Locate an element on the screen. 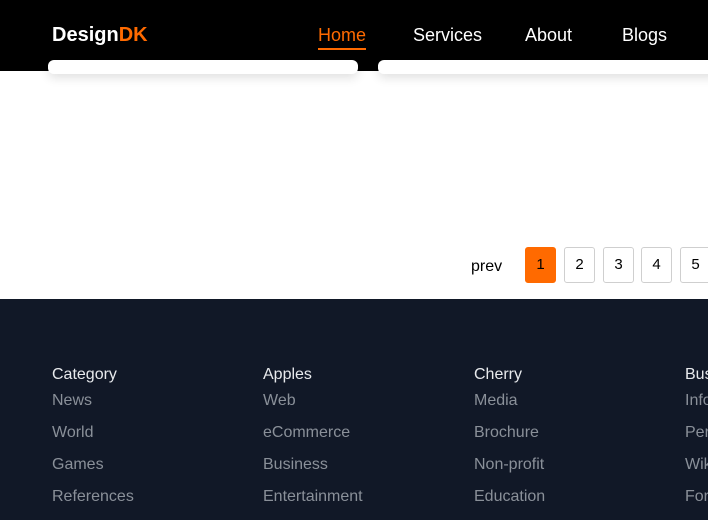  footer-link: Non-profit is located at coordinates (509, 466).